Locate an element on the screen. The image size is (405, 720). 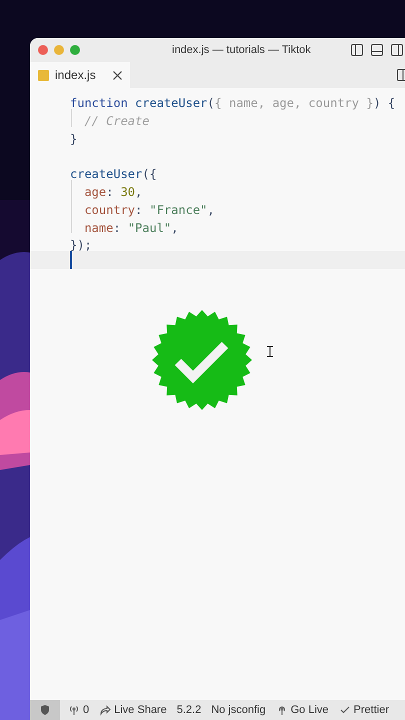
check-icon is located at coordinates (344, 710).